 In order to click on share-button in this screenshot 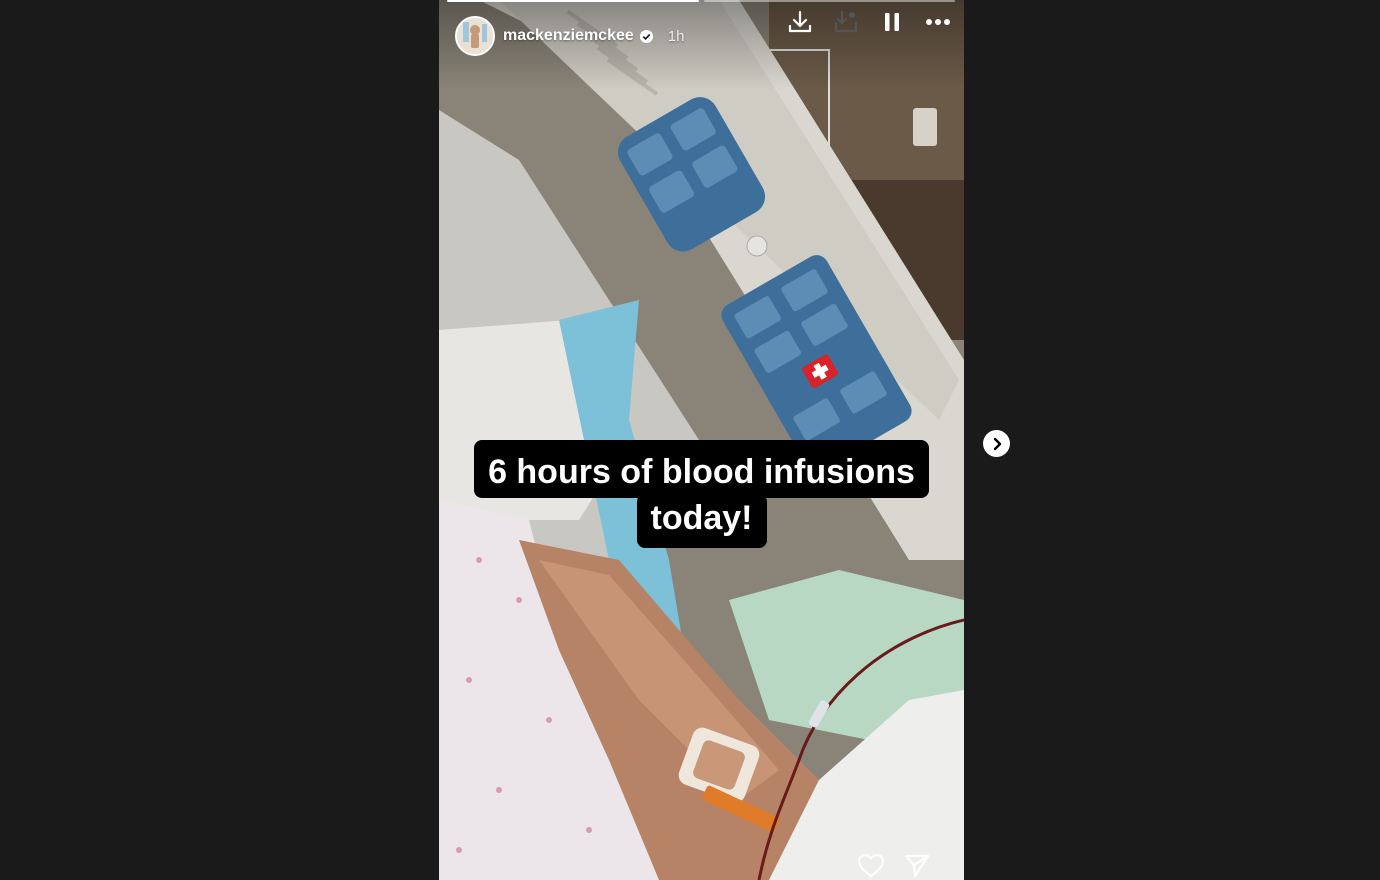, I will do `click(917, 866)`.